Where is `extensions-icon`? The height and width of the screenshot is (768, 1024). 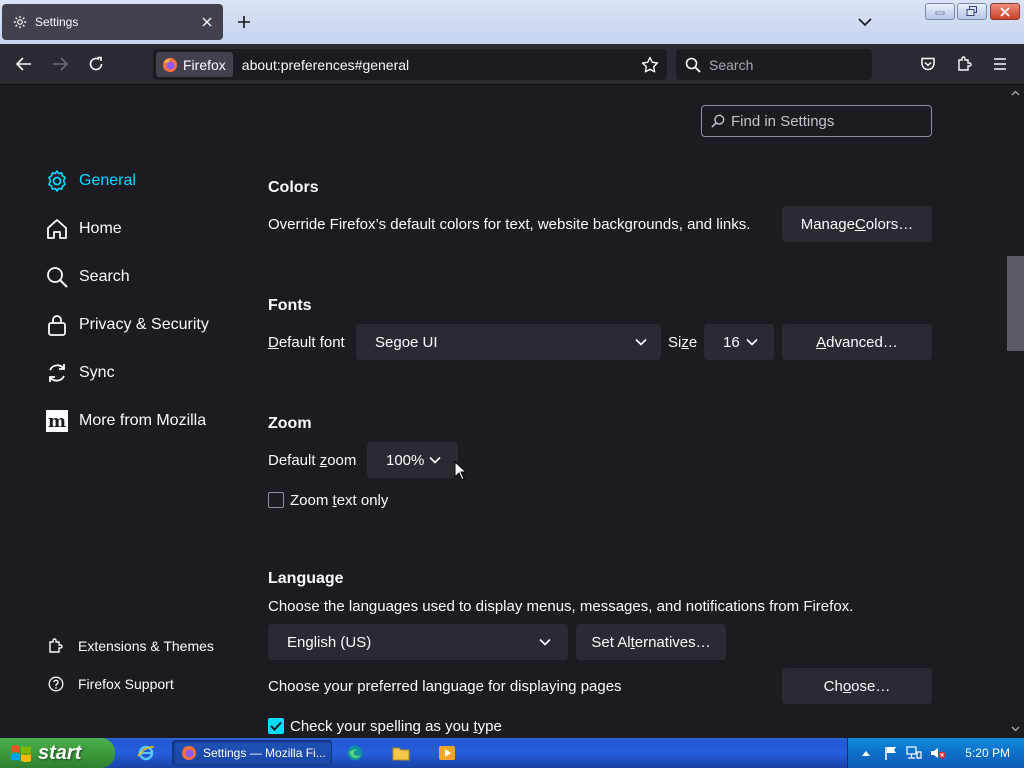
extensions-icon is located at coordinates (964, 64).